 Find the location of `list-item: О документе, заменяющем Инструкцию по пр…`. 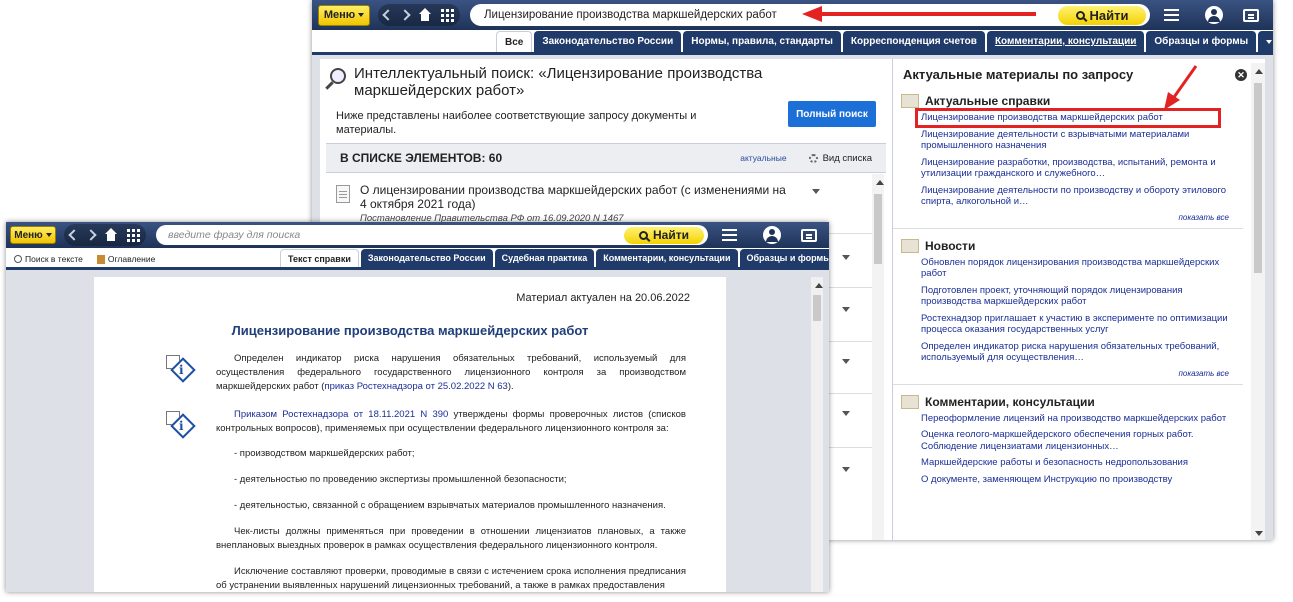

list-item: О документе, заменяющем Инструкцию по пр… is located at coordinates (1077, 480).